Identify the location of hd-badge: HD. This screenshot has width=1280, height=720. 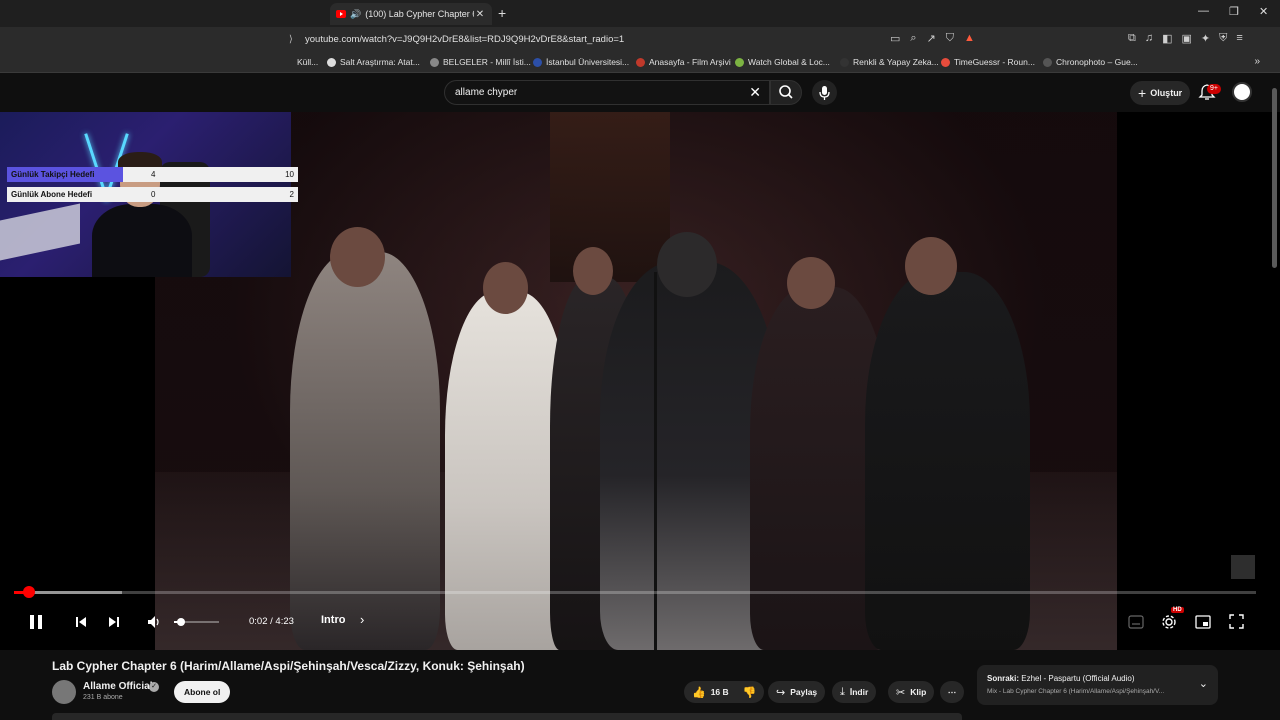
(1177, 610).